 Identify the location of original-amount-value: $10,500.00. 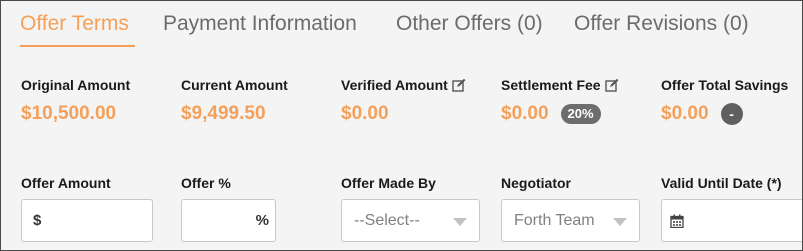
(75, 114).